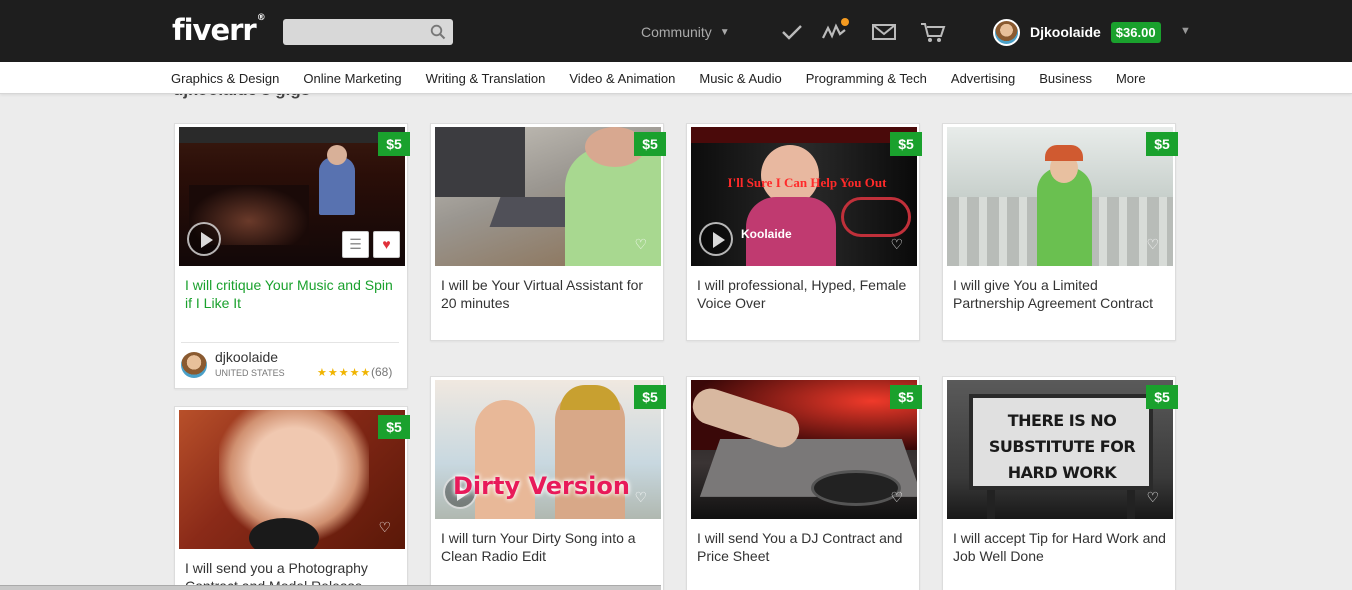 Image resolution: width=1352 pixels, height=590 pixels. I want to click on gig-thumbnail: I'll Sure I Can Help You Out Koolaide ♡, so click(804, 196).